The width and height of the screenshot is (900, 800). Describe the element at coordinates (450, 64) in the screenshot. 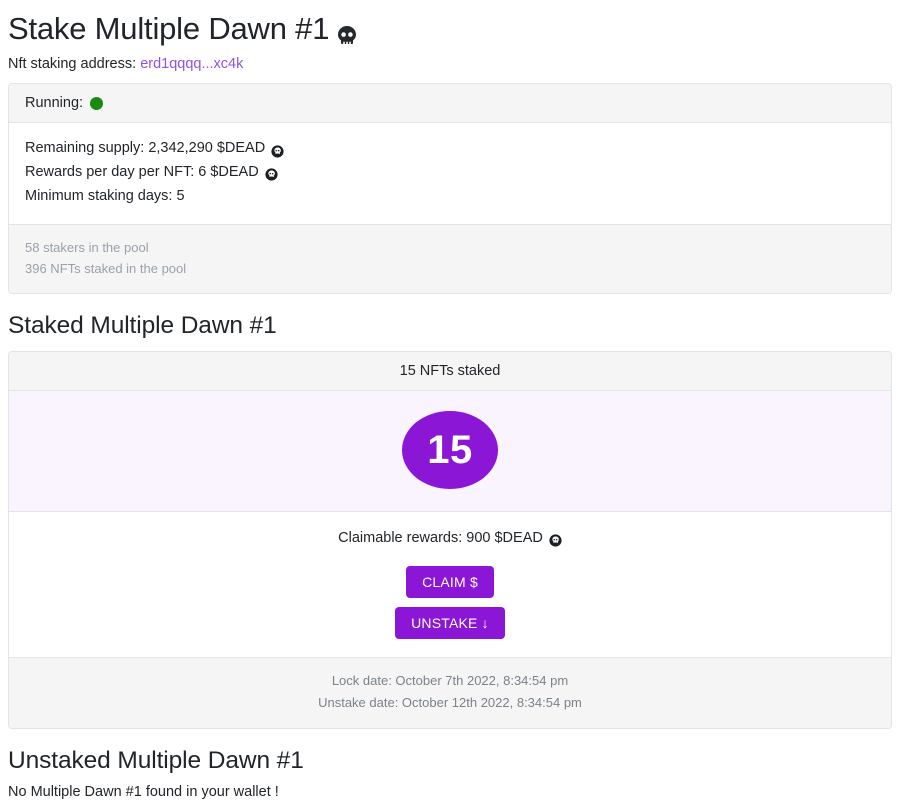

I see `nft-staking-address-line: Nft staking address: erd1qqqq...xc4k` at that location.